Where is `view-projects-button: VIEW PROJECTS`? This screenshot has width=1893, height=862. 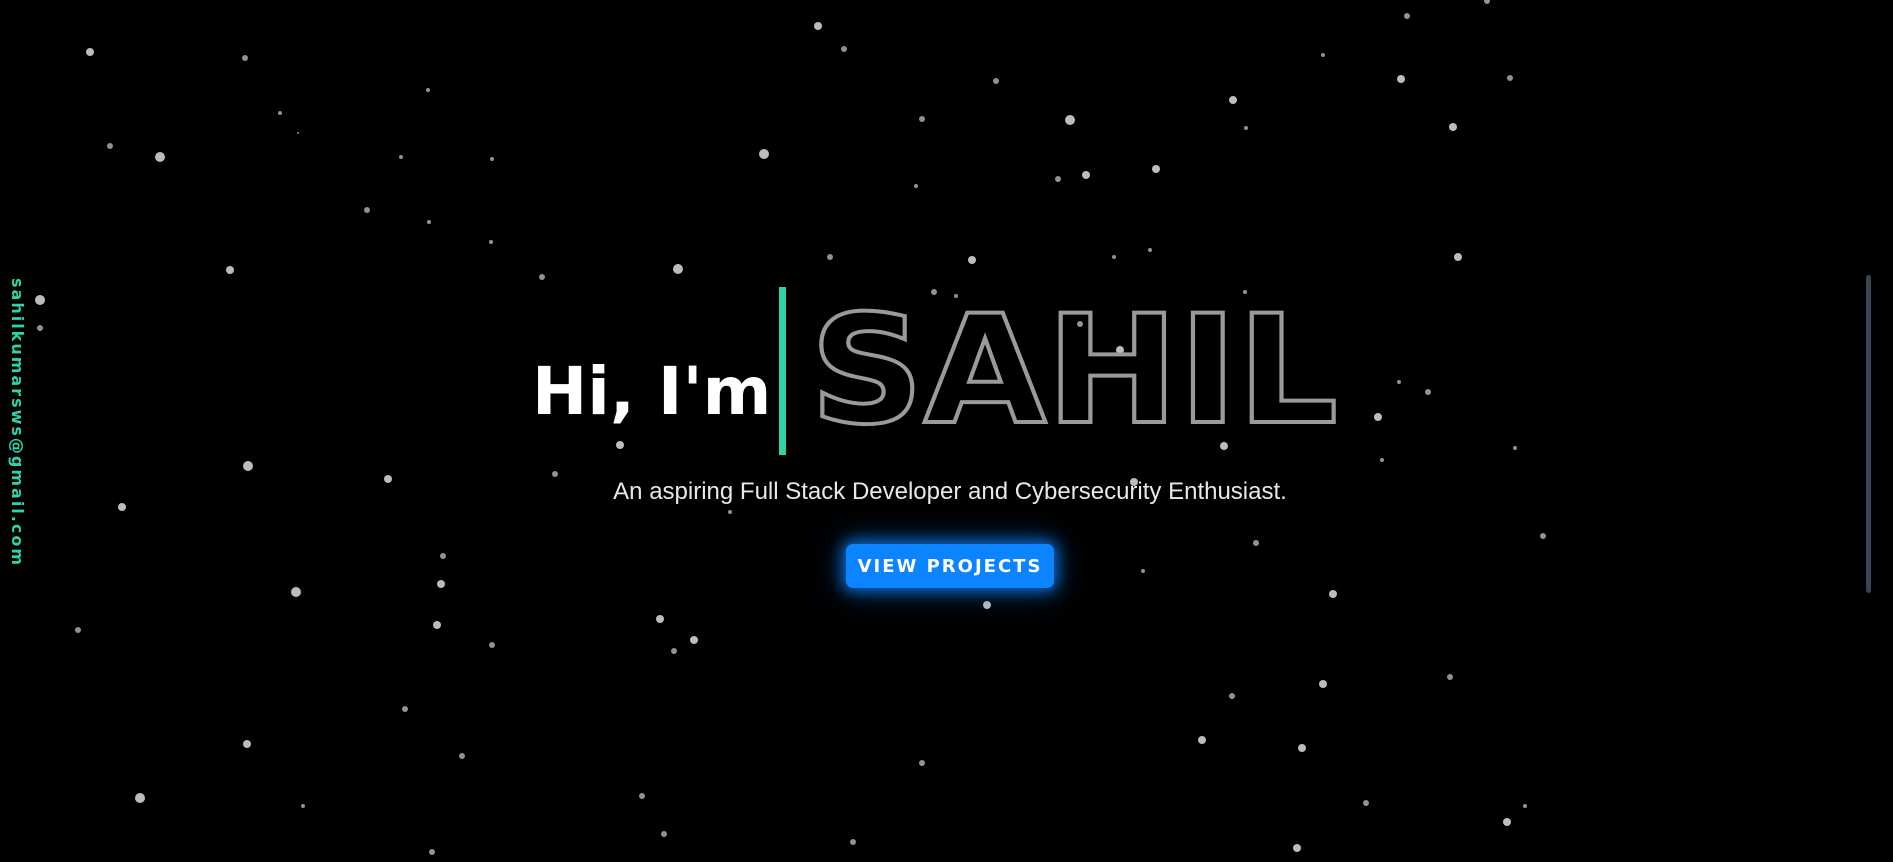
view-projects-button: VIEW PROJECTS is located at coordinates (950, 566).